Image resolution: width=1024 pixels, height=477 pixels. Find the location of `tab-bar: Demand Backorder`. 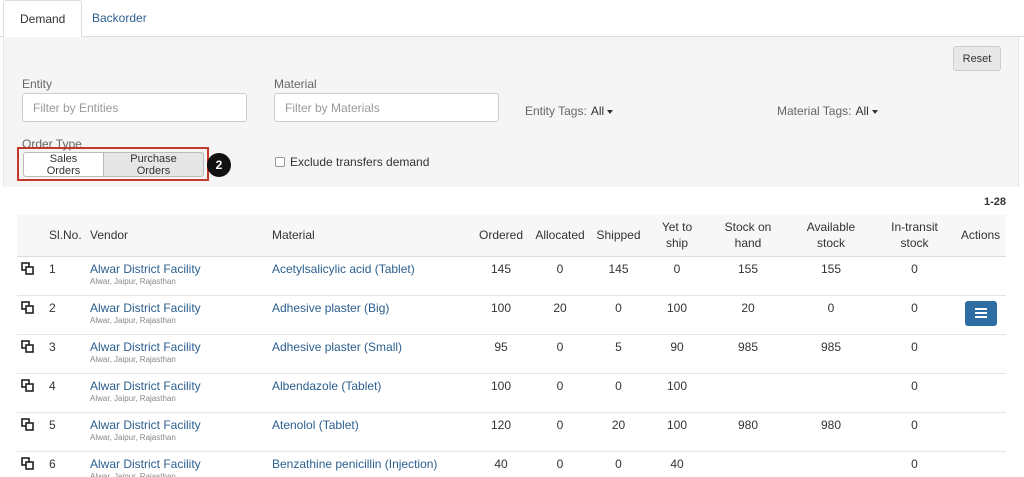

tab-bar: Demand Backorder is located at coordinates (512, 19).